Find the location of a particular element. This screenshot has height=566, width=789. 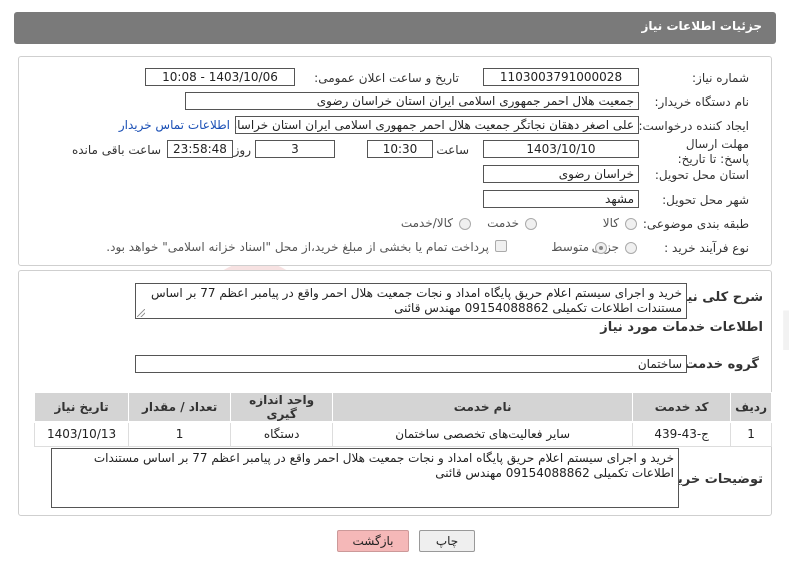

category-label: طبقه بندی موضوعی: is located at coordinates (695, 224).